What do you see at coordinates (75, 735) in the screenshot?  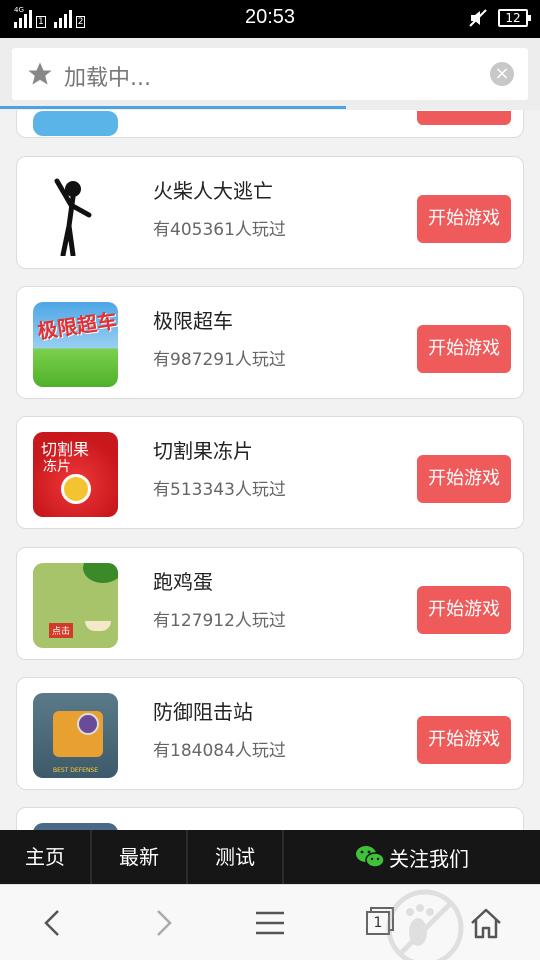 I see `defense-thumbnail: BEST DEFENSE` at bounding box center [75, 735].